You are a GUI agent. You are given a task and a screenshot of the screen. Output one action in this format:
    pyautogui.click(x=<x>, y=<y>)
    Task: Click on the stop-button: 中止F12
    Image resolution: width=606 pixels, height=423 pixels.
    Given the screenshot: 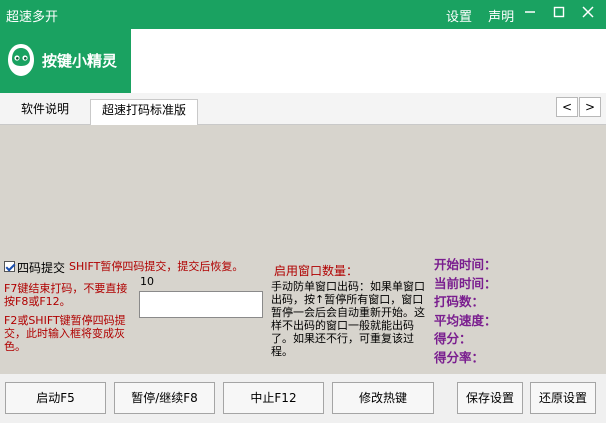 What is the action you would take?
    pyautogui.click(x=273, y=398)
    